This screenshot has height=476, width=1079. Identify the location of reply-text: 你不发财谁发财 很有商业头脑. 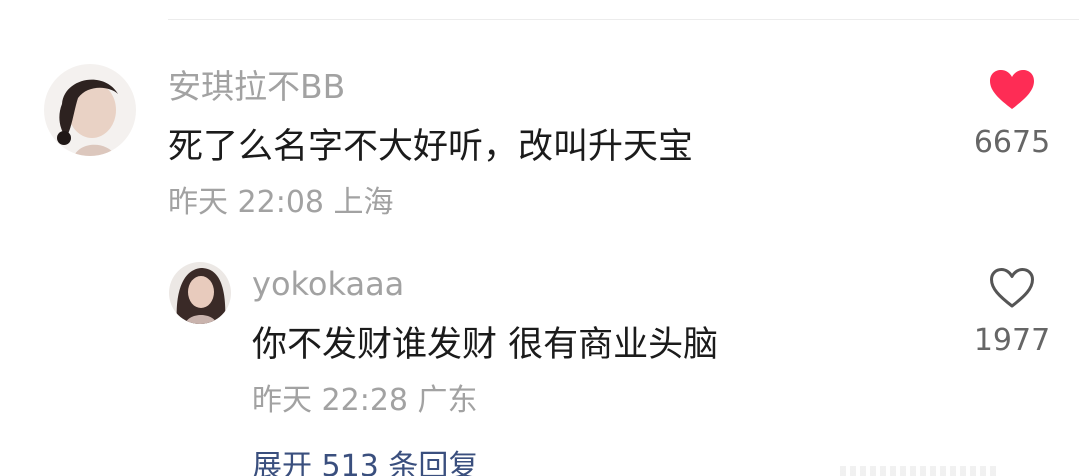
(485, 345).